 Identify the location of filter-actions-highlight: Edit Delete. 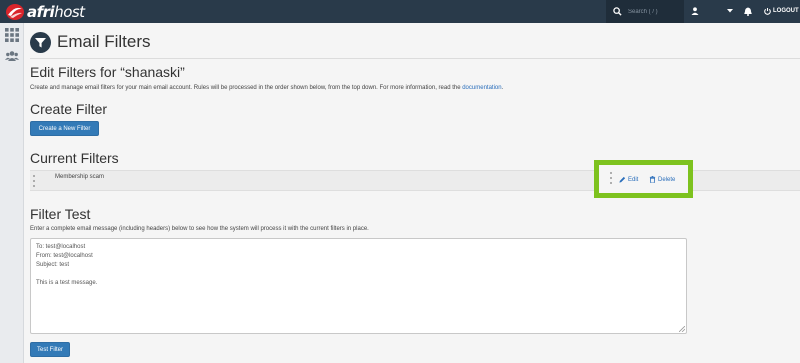
(643, 179).